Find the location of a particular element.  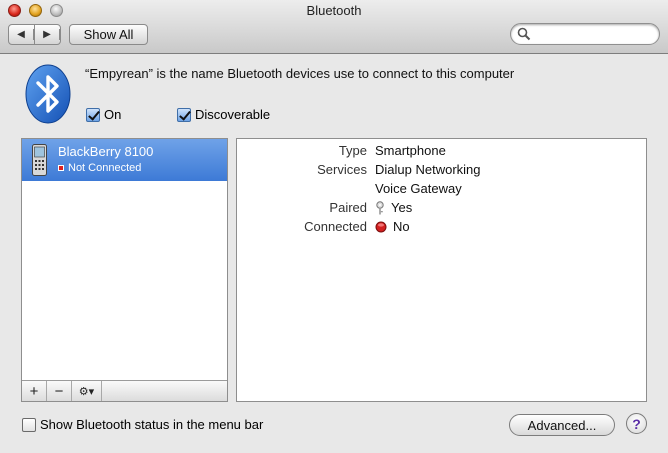

search-input is located at coordinates (593, 34).